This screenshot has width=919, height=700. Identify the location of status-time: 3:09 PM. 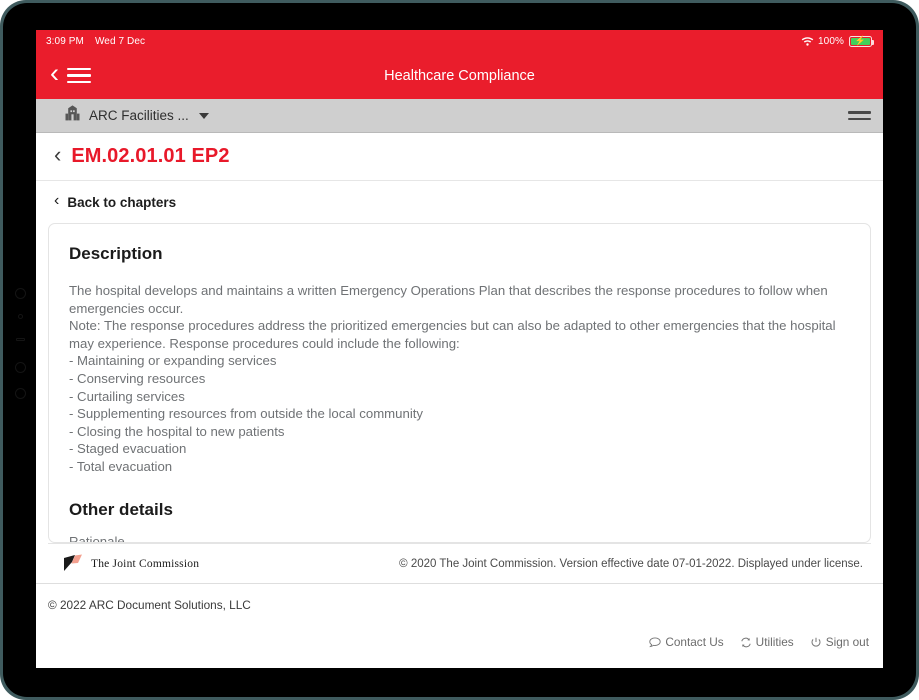
(65, 41).